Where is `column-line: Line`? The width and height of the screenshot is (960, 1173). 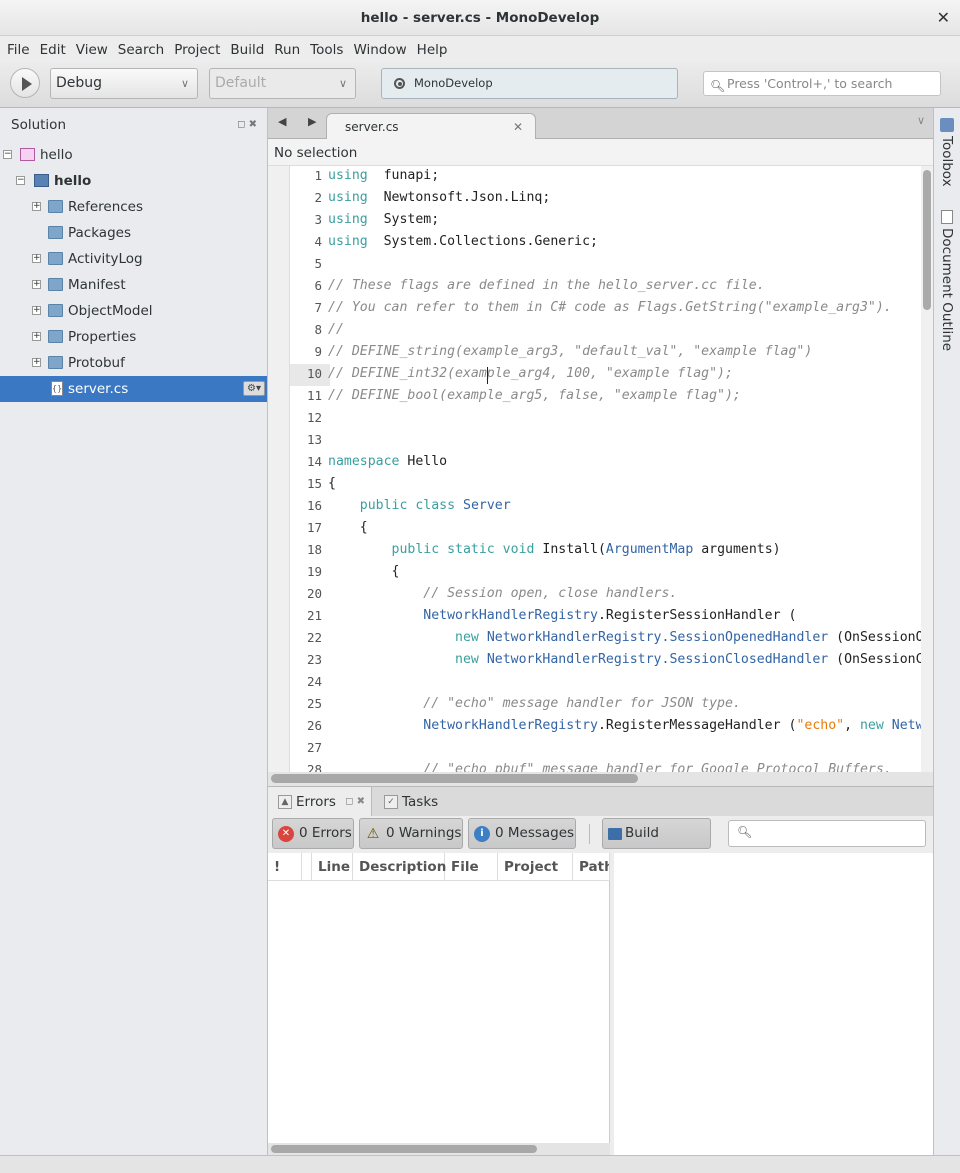 column-line: Line is located at coordinates (332, 867).